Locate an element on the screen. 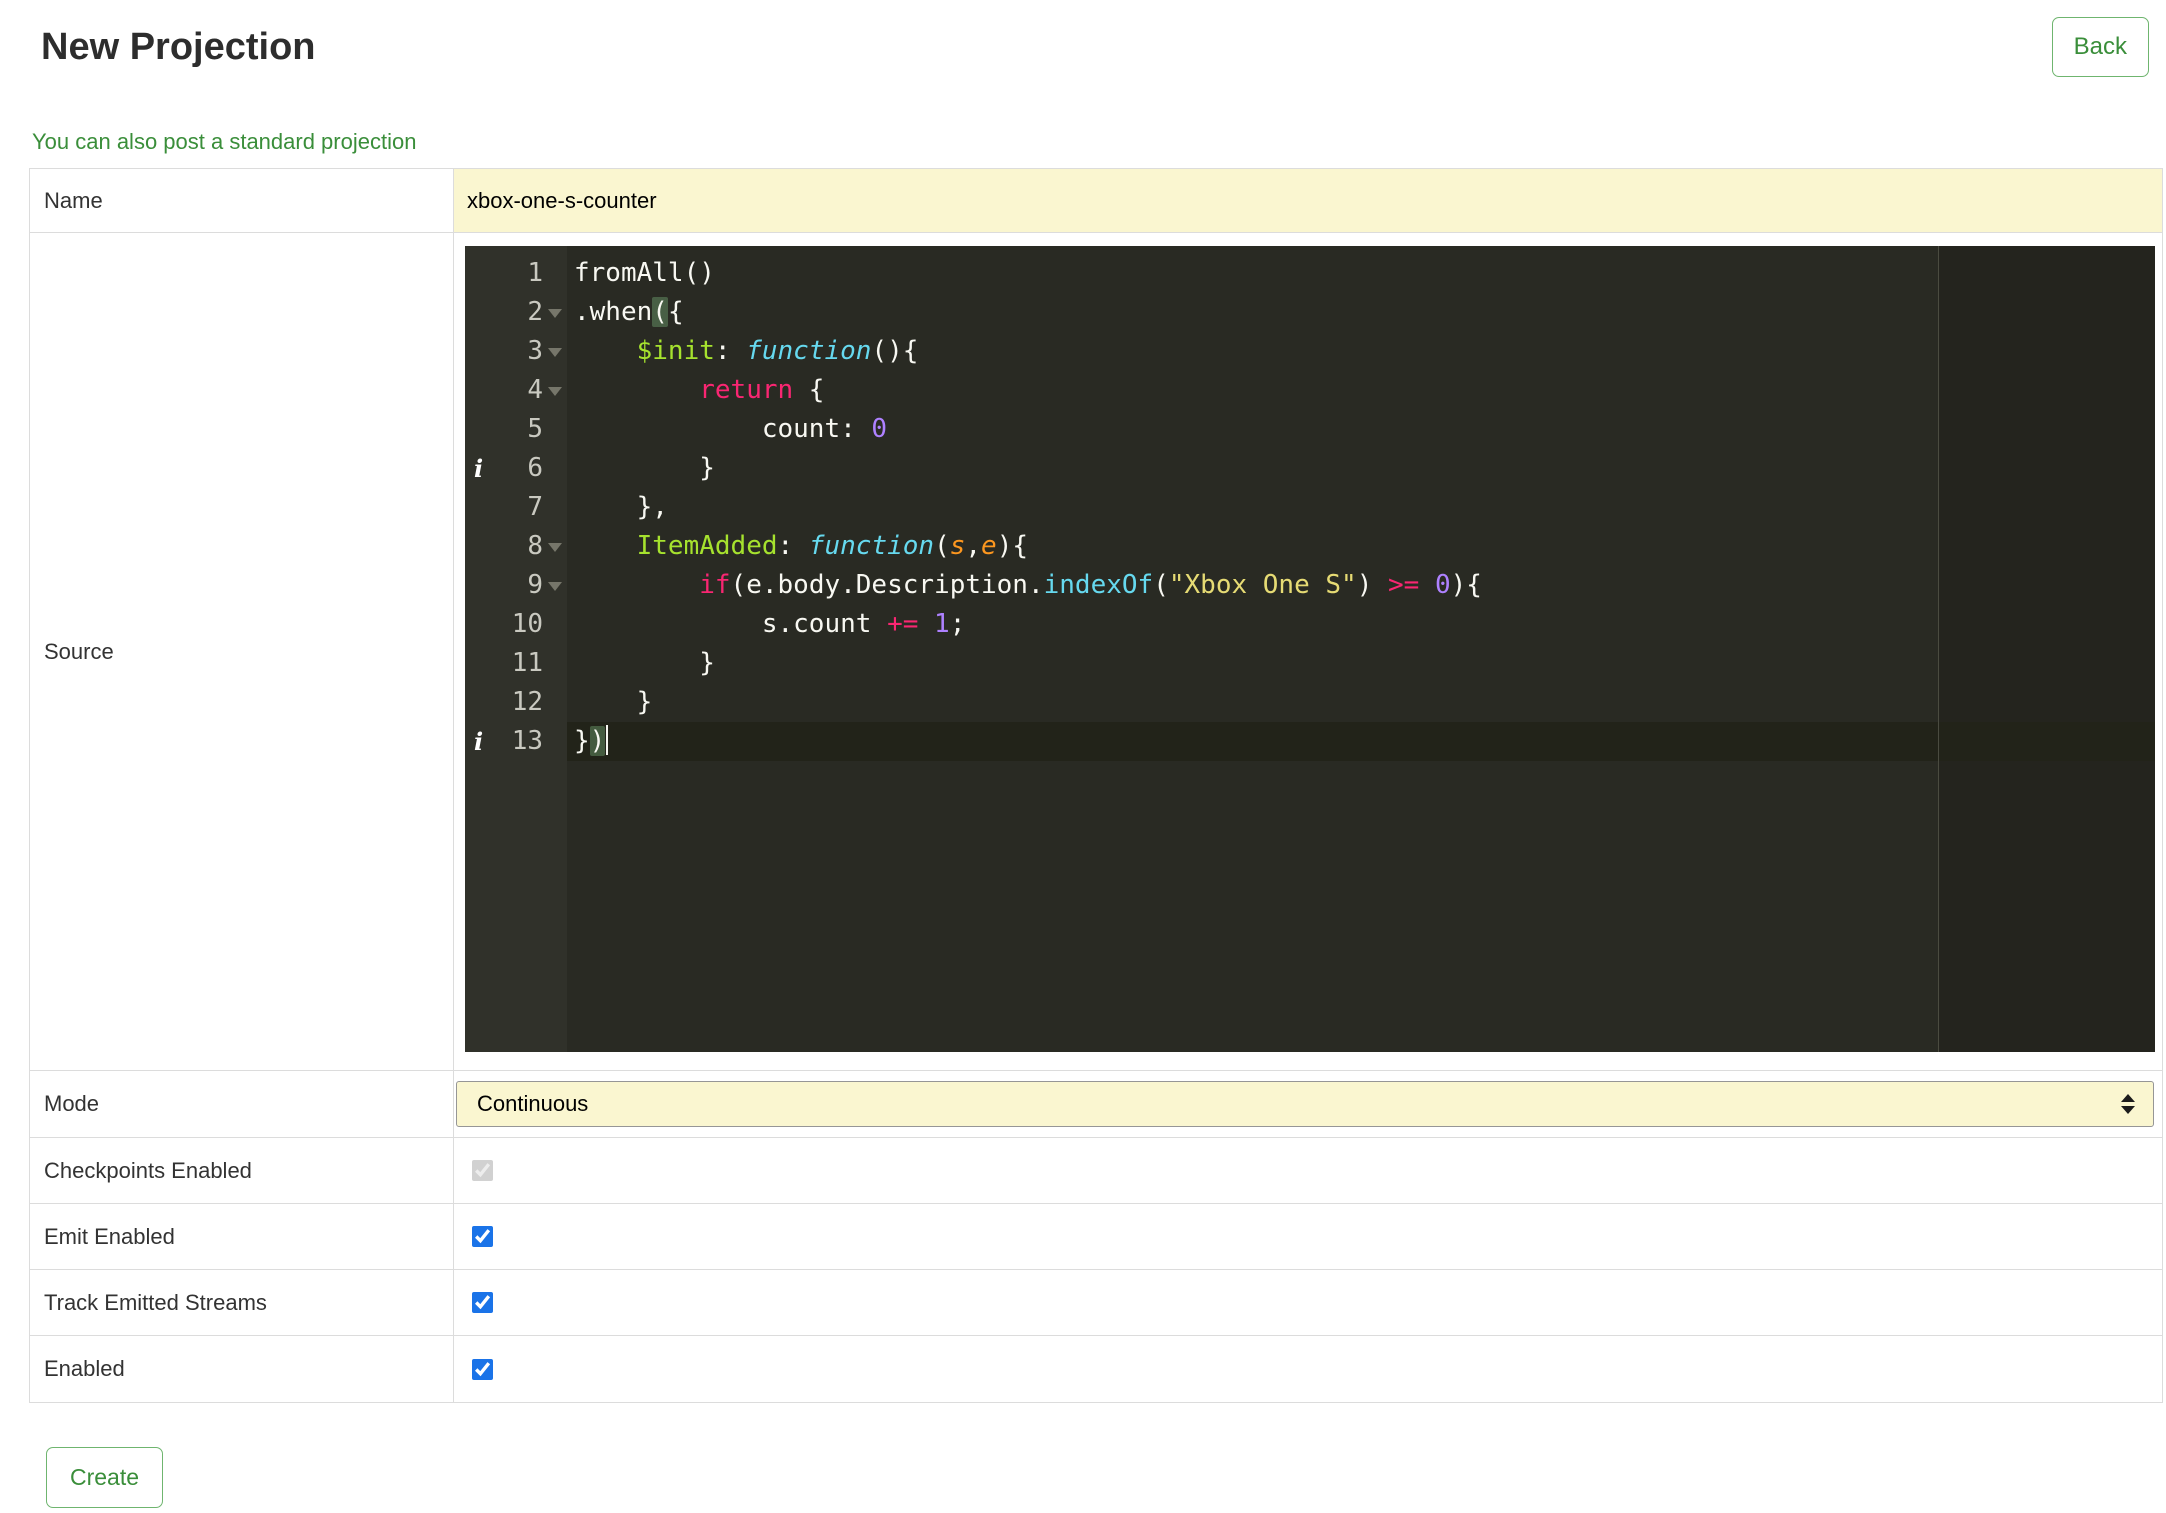  form-row-mode: Mode Continuous is located at coordinates (1096, 1104).